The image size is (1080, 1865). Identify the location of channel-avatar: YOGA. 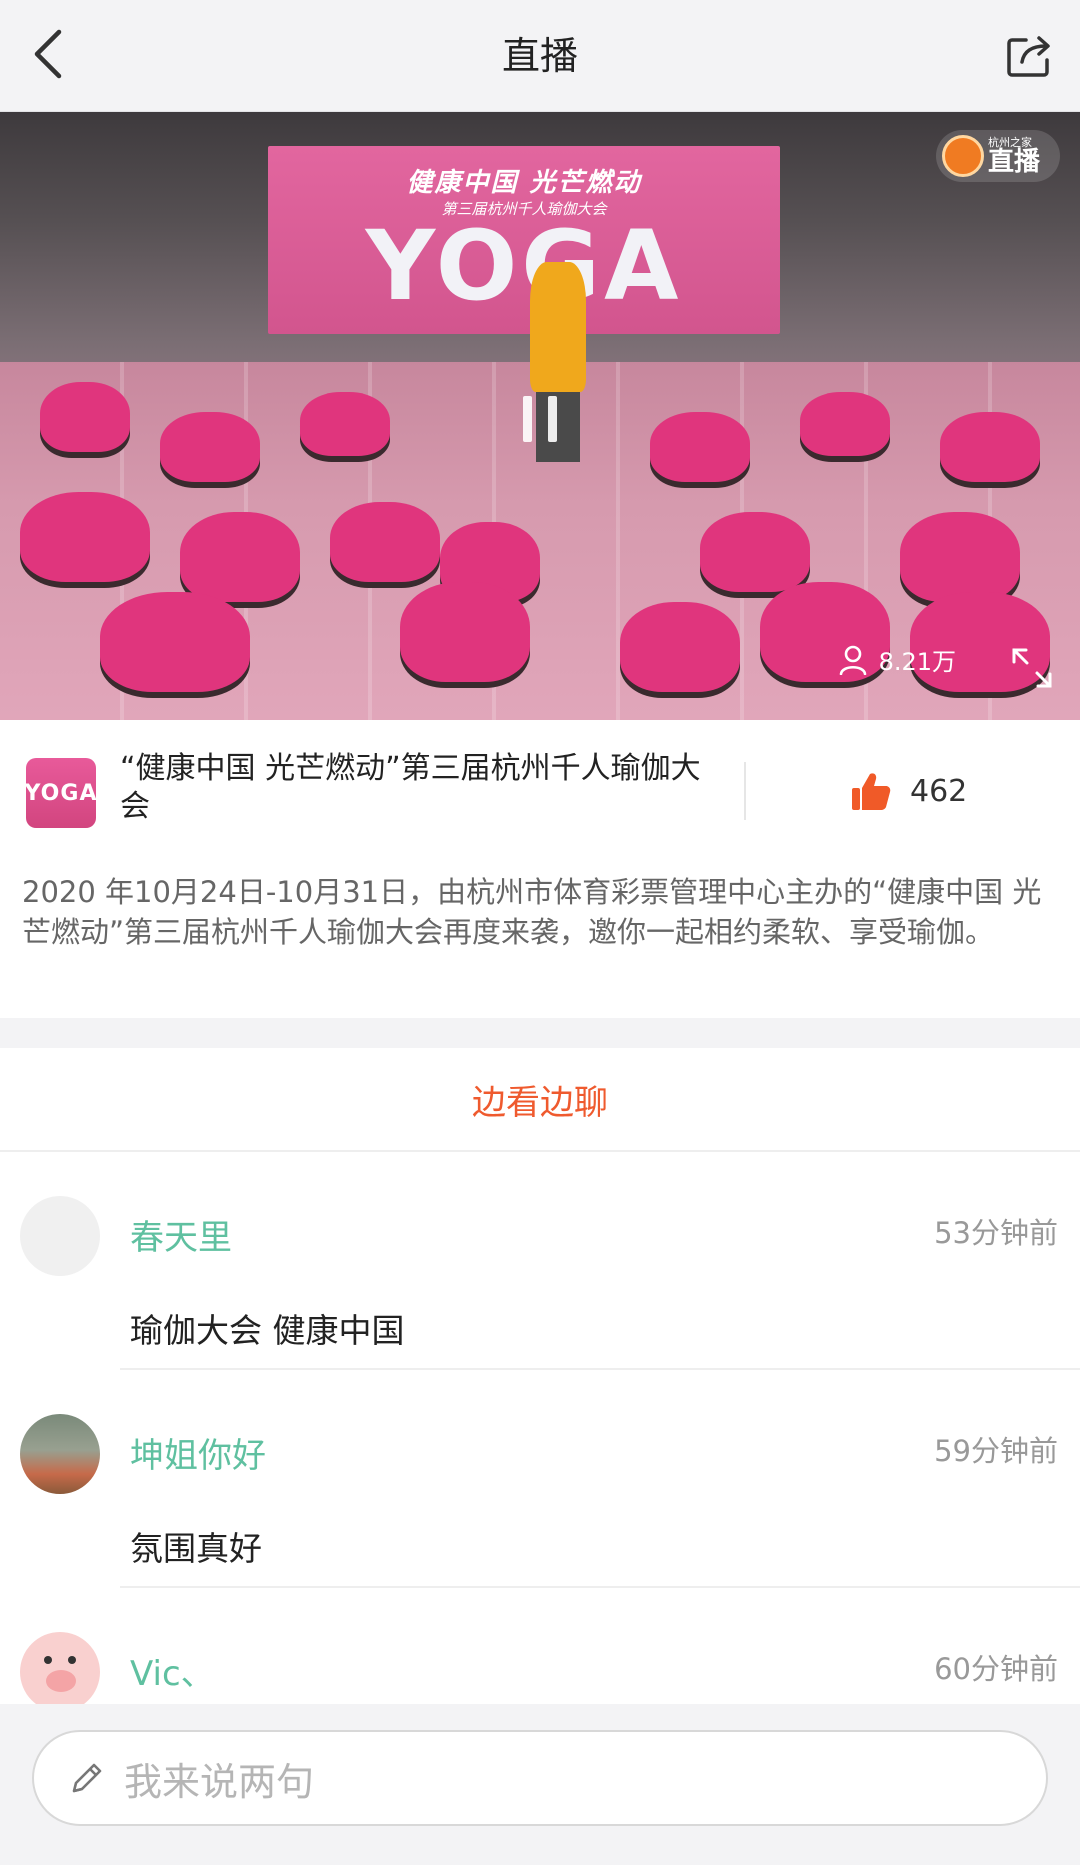
(61, 793).